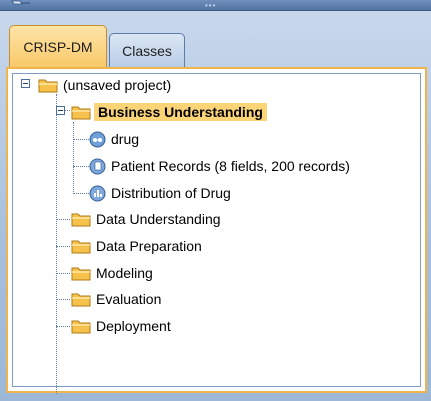 The width and height of the screenshot is (431, 401). Describe the element at coordinates (97, 166) in the screenshot. I see `data-node-icon` at that location.